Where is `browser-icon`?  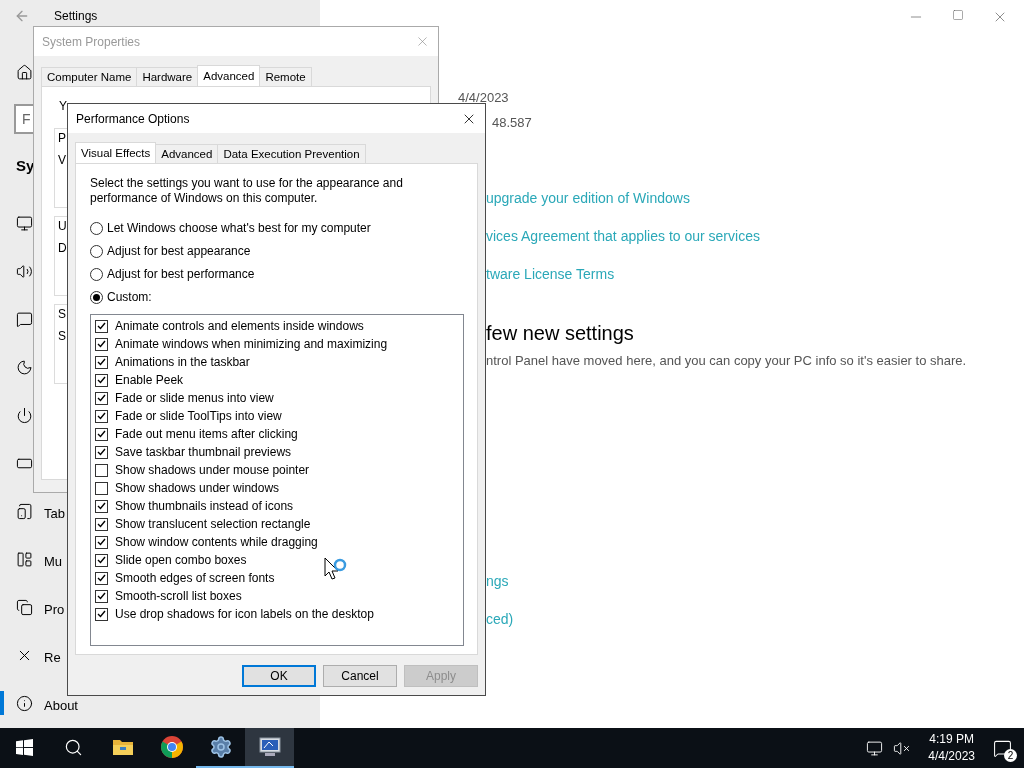 browser-icon is located at coordinates (171, 747).